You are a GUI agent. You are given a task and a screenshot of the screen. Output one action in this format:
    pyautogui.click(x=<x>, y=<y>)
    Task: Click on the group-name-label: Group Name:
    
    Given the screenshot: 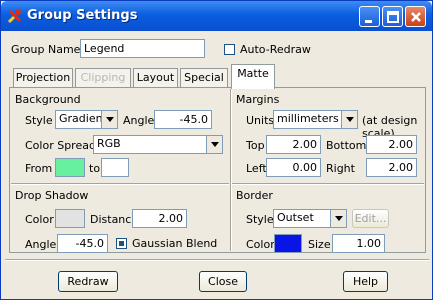 What is the action you would take?
    pyautogui.click(x=48, y=49)
    